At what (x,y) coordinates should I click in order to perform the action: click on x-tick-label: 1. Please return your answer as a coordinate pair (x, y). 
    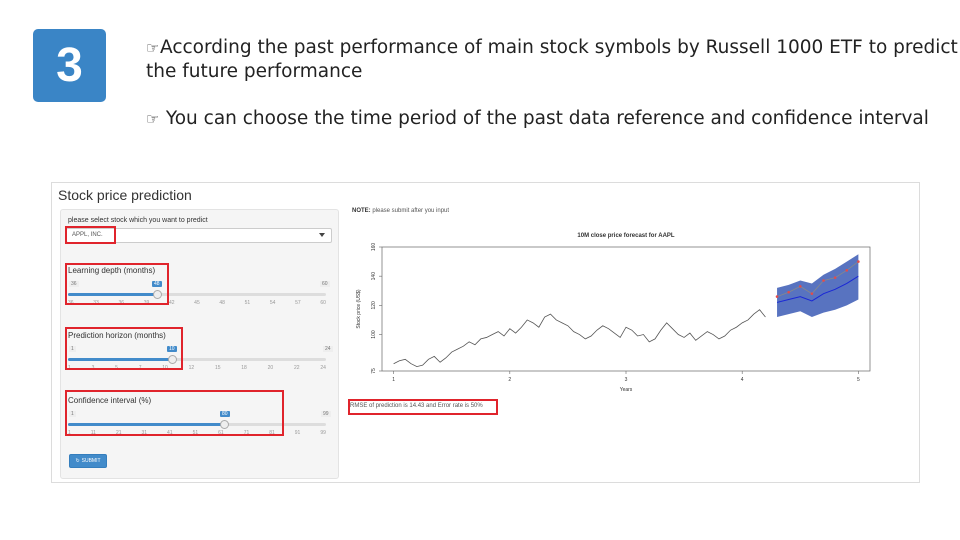
    Looking at the image, I should click on (393, 380).